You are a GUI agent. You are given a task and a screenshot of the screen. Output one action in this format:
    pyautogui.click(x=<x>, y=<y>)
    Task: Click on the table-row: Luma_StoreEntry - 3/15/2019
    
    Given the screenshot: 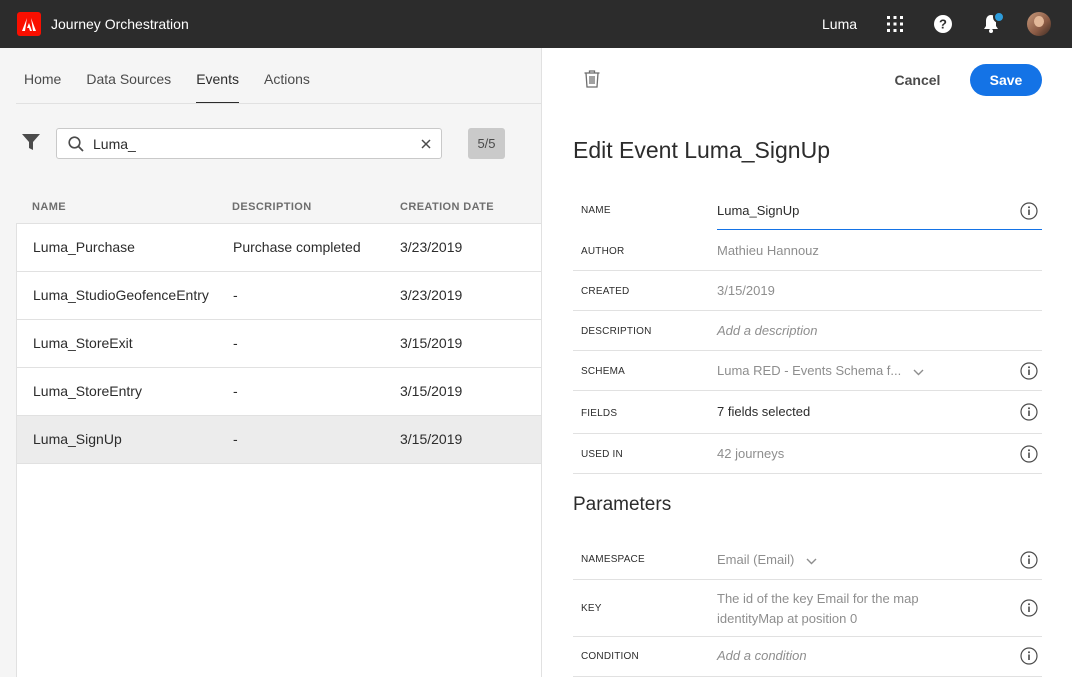 What is the action you would take?
    pyautogui.click(x=279, y=392)
    